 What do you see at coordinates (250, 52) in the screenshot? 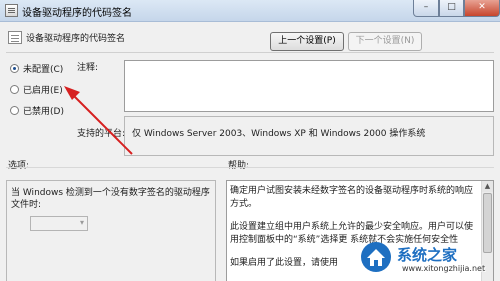
I see `header-divider` at bounding box center [250, 52].